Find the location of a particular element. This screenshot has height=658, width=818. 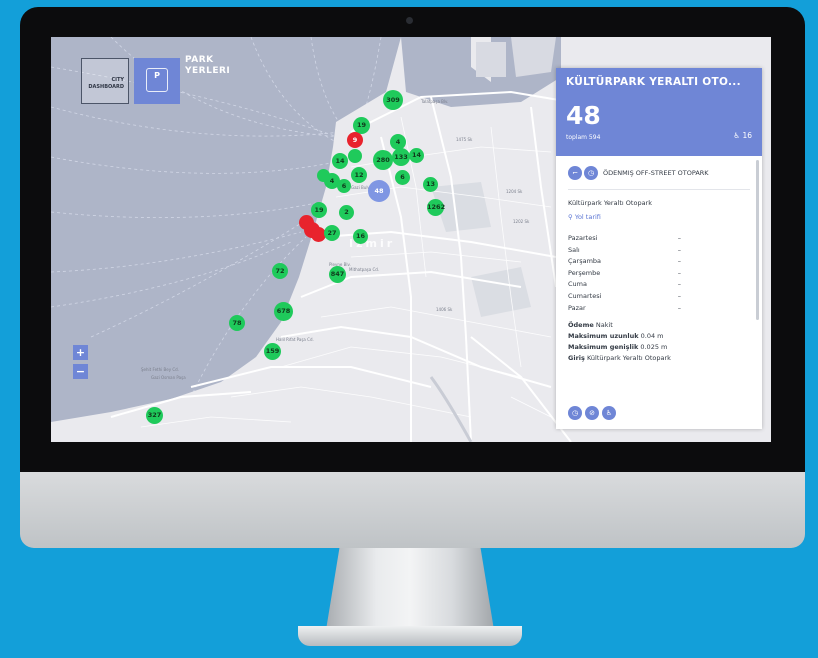

max-width-label: Maksimum genişlik is located at coordinates (603, 346).